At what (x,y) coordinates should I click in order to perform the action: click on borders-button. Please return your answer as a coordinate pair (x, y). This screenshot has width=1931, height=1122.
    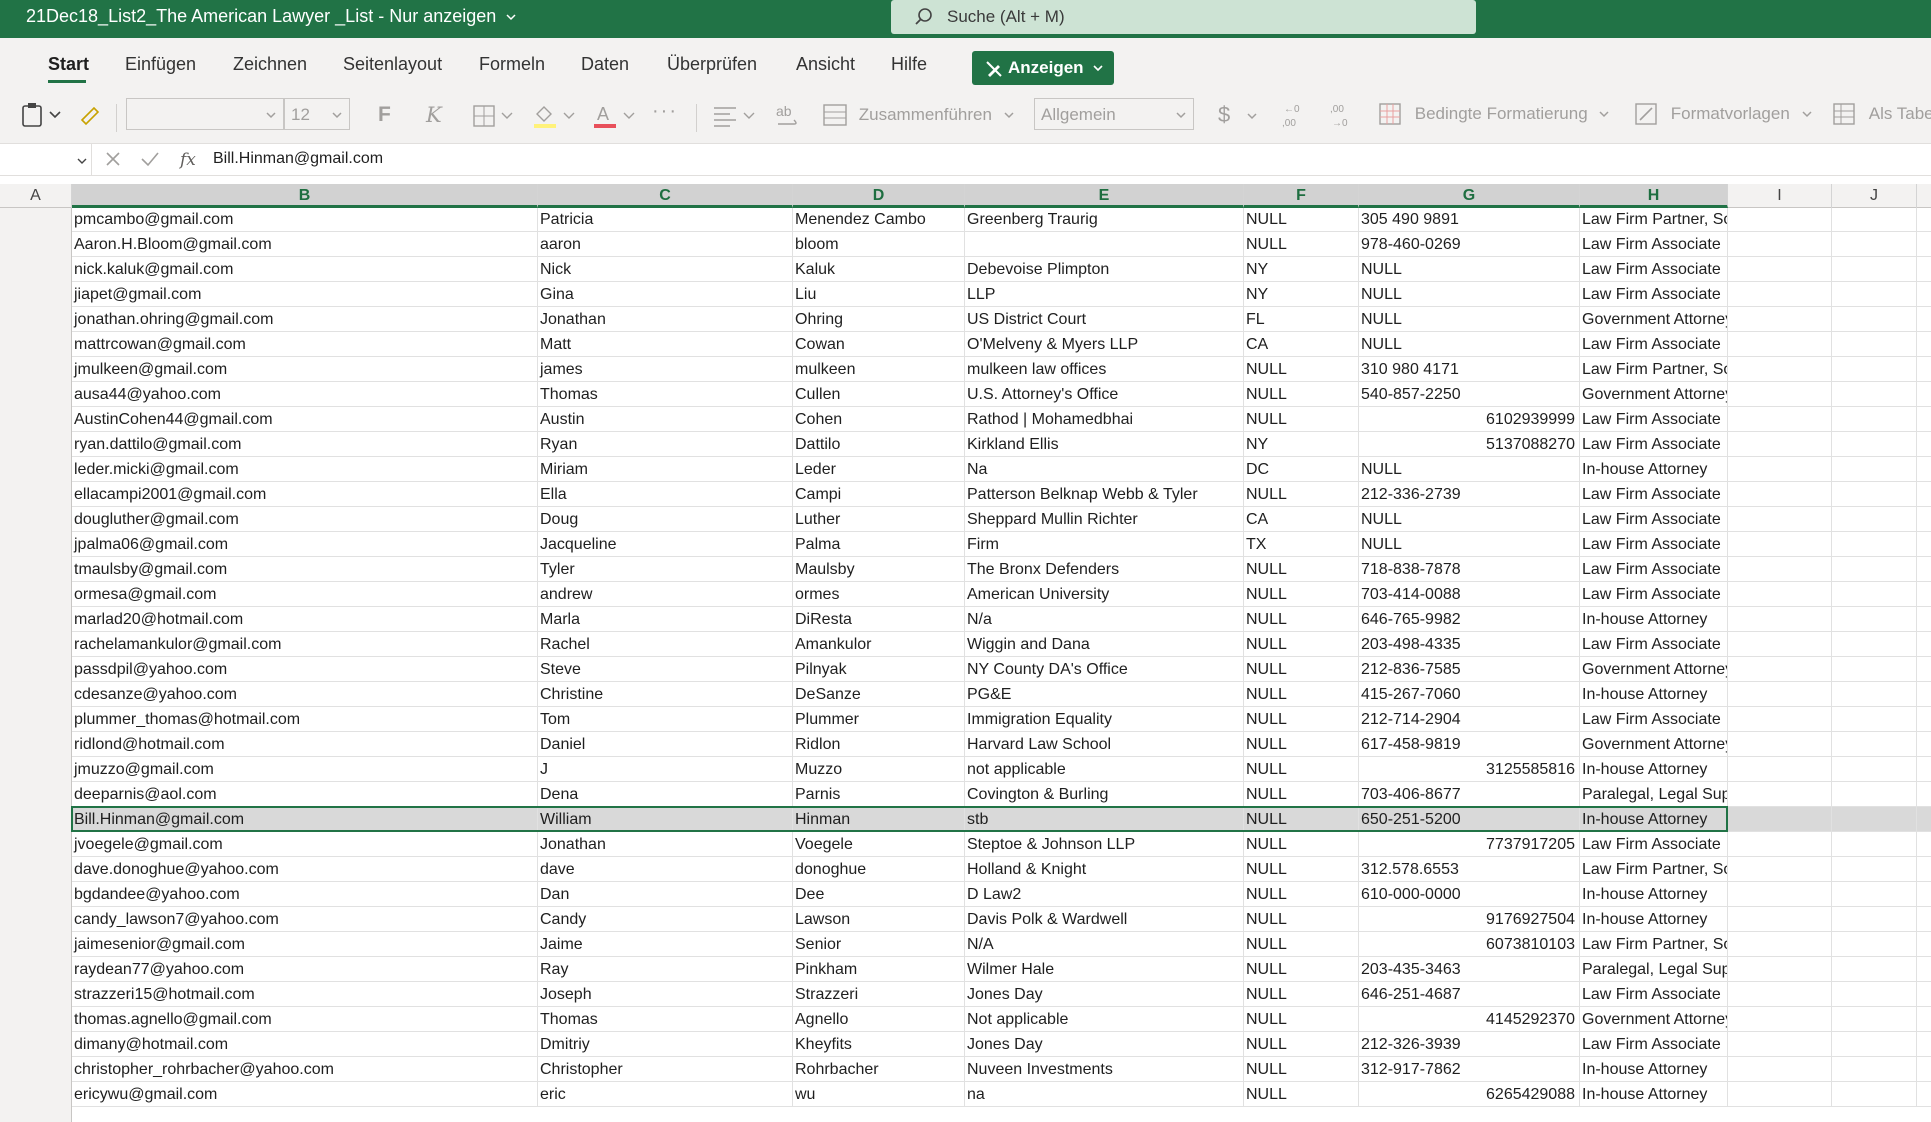
    Looking at the image, I should click on (494, 116).